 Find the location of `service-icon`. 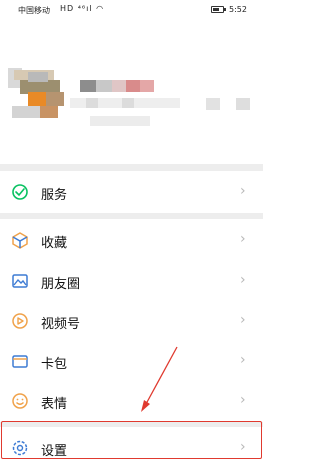

service-icon is located at coordinates (20, 192).